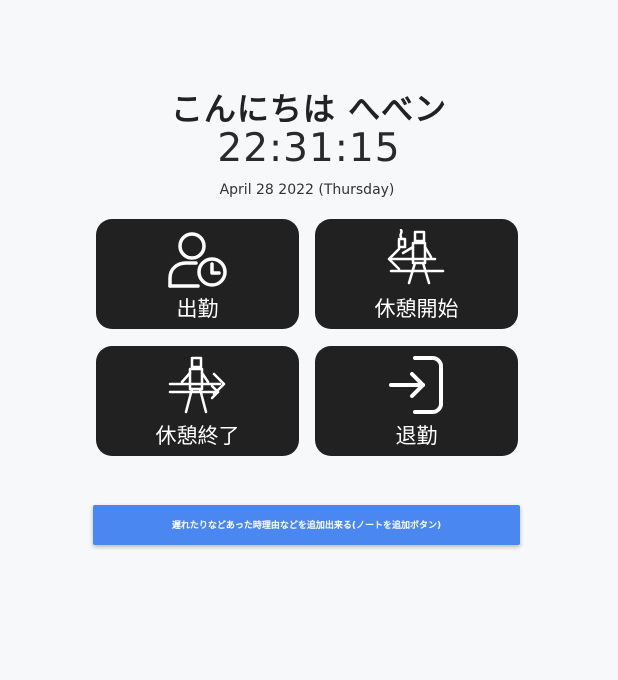  What do you see at coordinates (309, 109) in the screenshot?
I see `greeting-title: こんにちは へべン` at bounding box center [309, 109].